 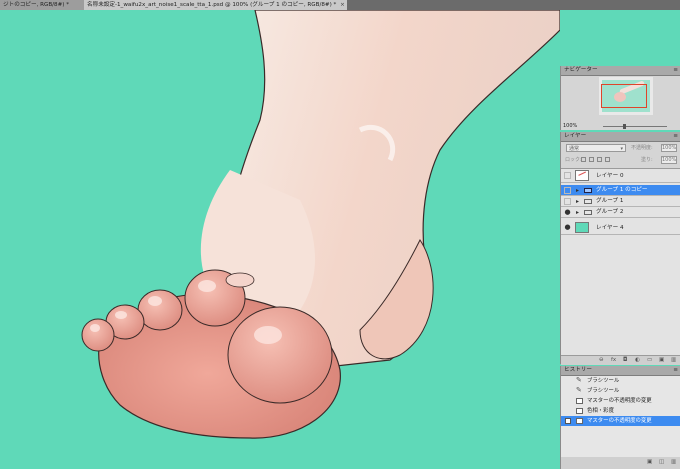 I want to click on navigator-title-bar: ナビゲーター ≡, so click(x=620, y=71).